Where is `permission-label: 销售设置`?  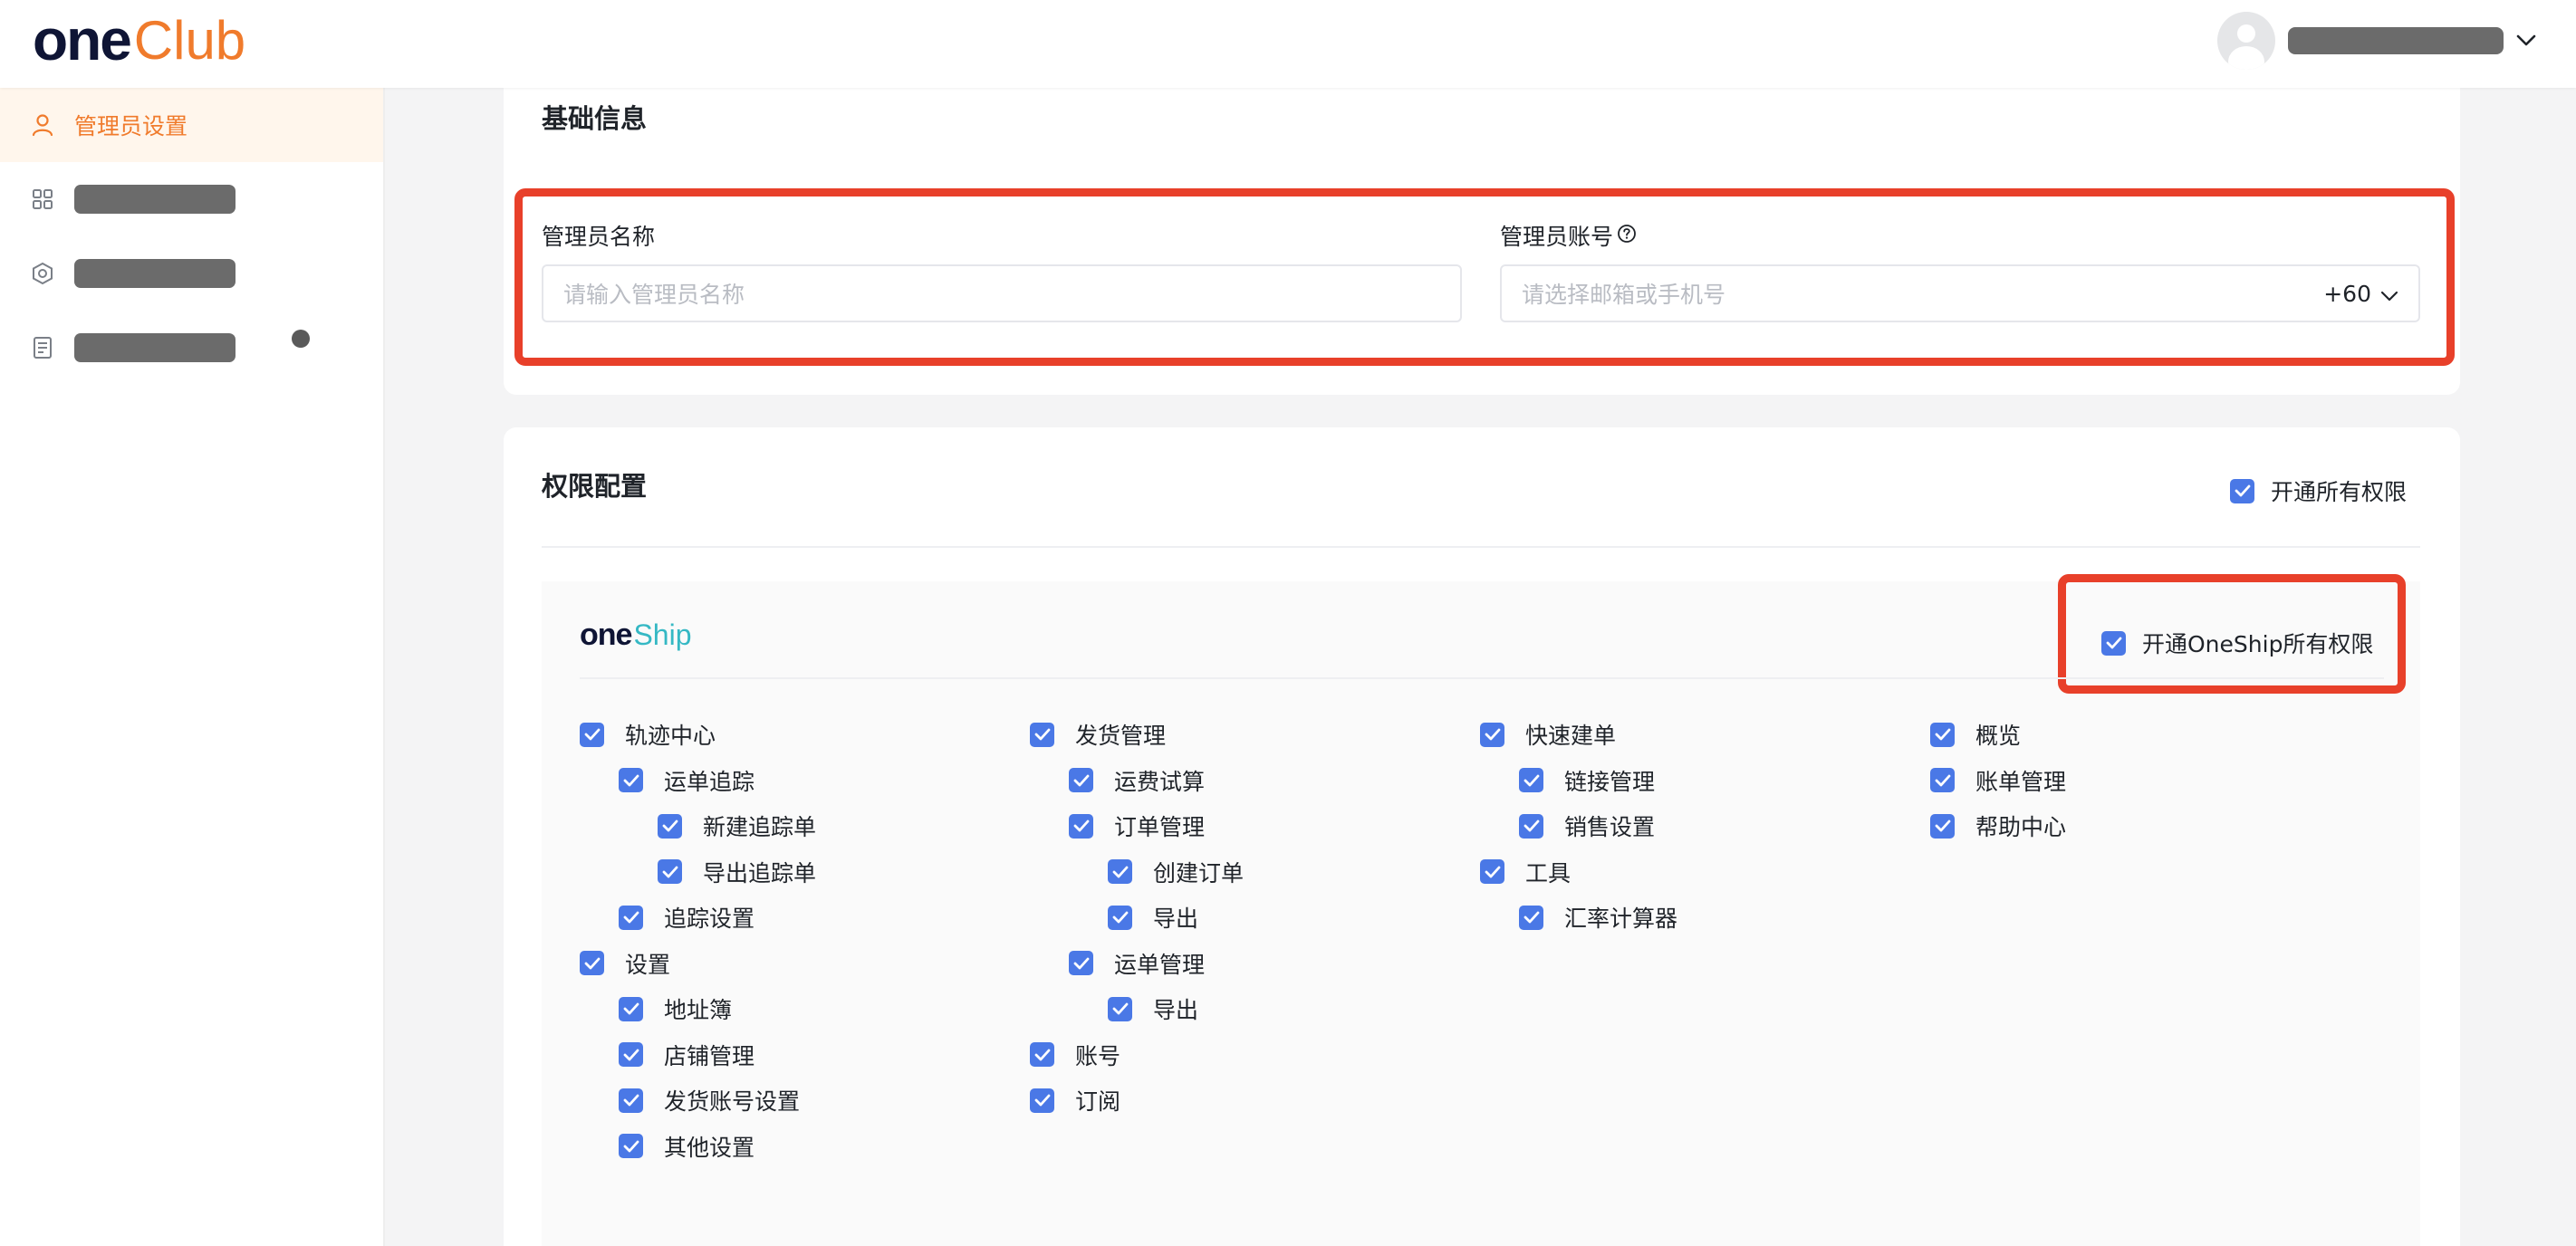
permission-label: 销售设置 is located at coordinates (1610, 827).